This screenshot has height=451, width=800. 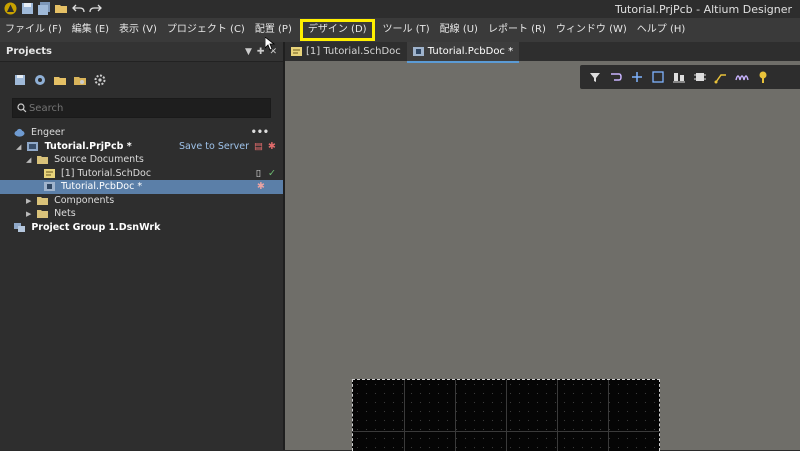 What do you see at coordinates (33, 146) in the screenshot?
I see `pcb-project-icon` at bounding box center [33, 146].